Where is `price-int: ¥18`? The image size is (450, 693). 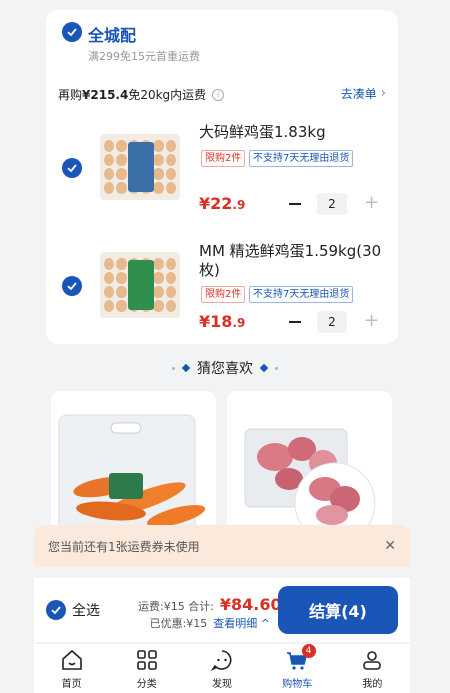
price-int: ¥18 is located at coordinates (216, 321).